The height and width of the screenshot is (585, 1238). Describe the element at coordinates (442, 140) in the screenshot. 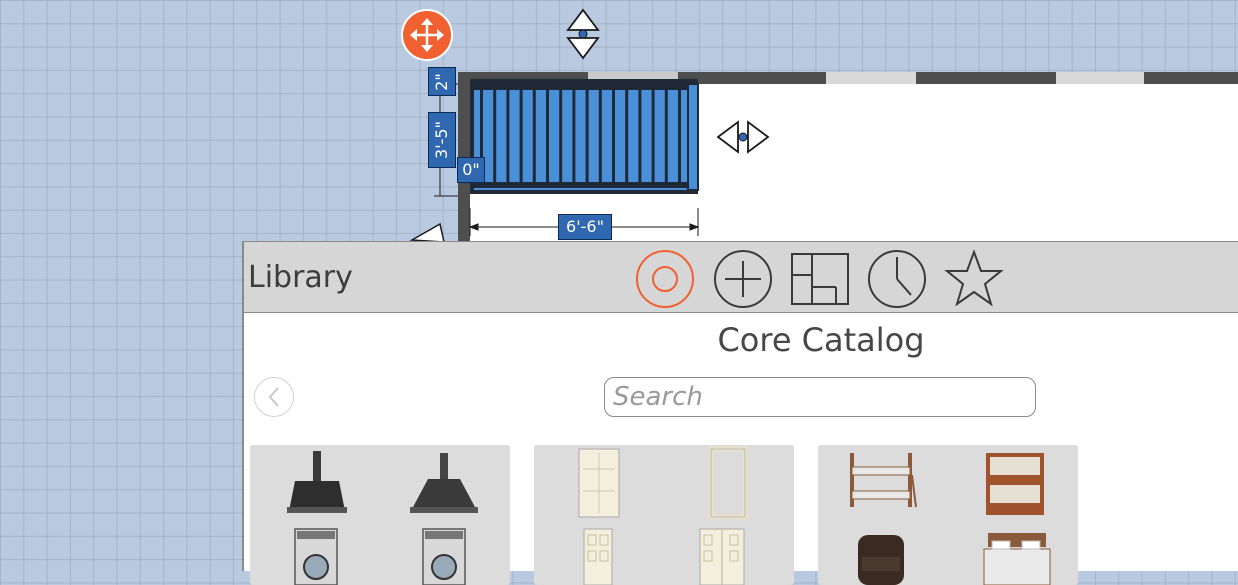

I see `stair-depth-label: 3'-5"` at that location.